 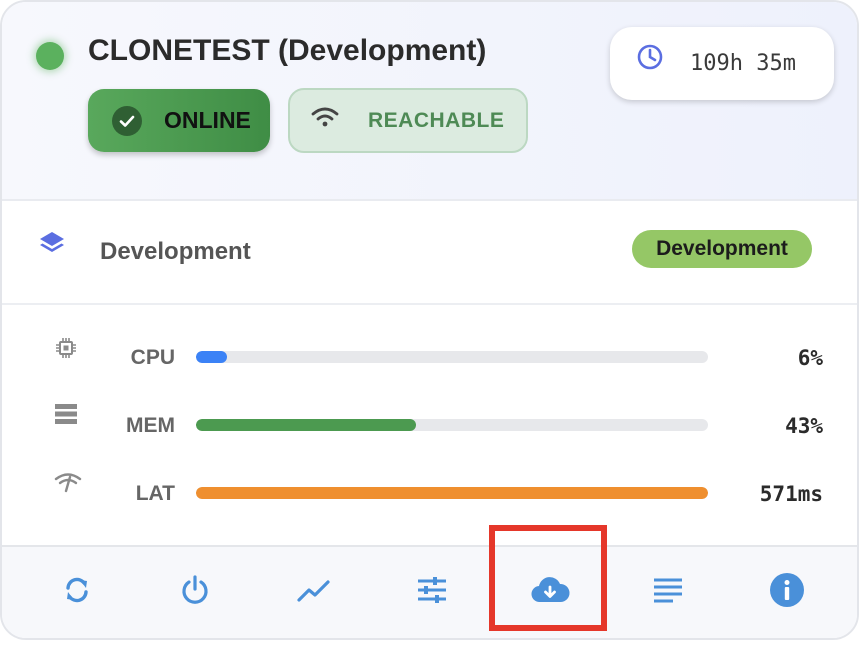 I want to click on power-icon, so click(x=195, y=592).